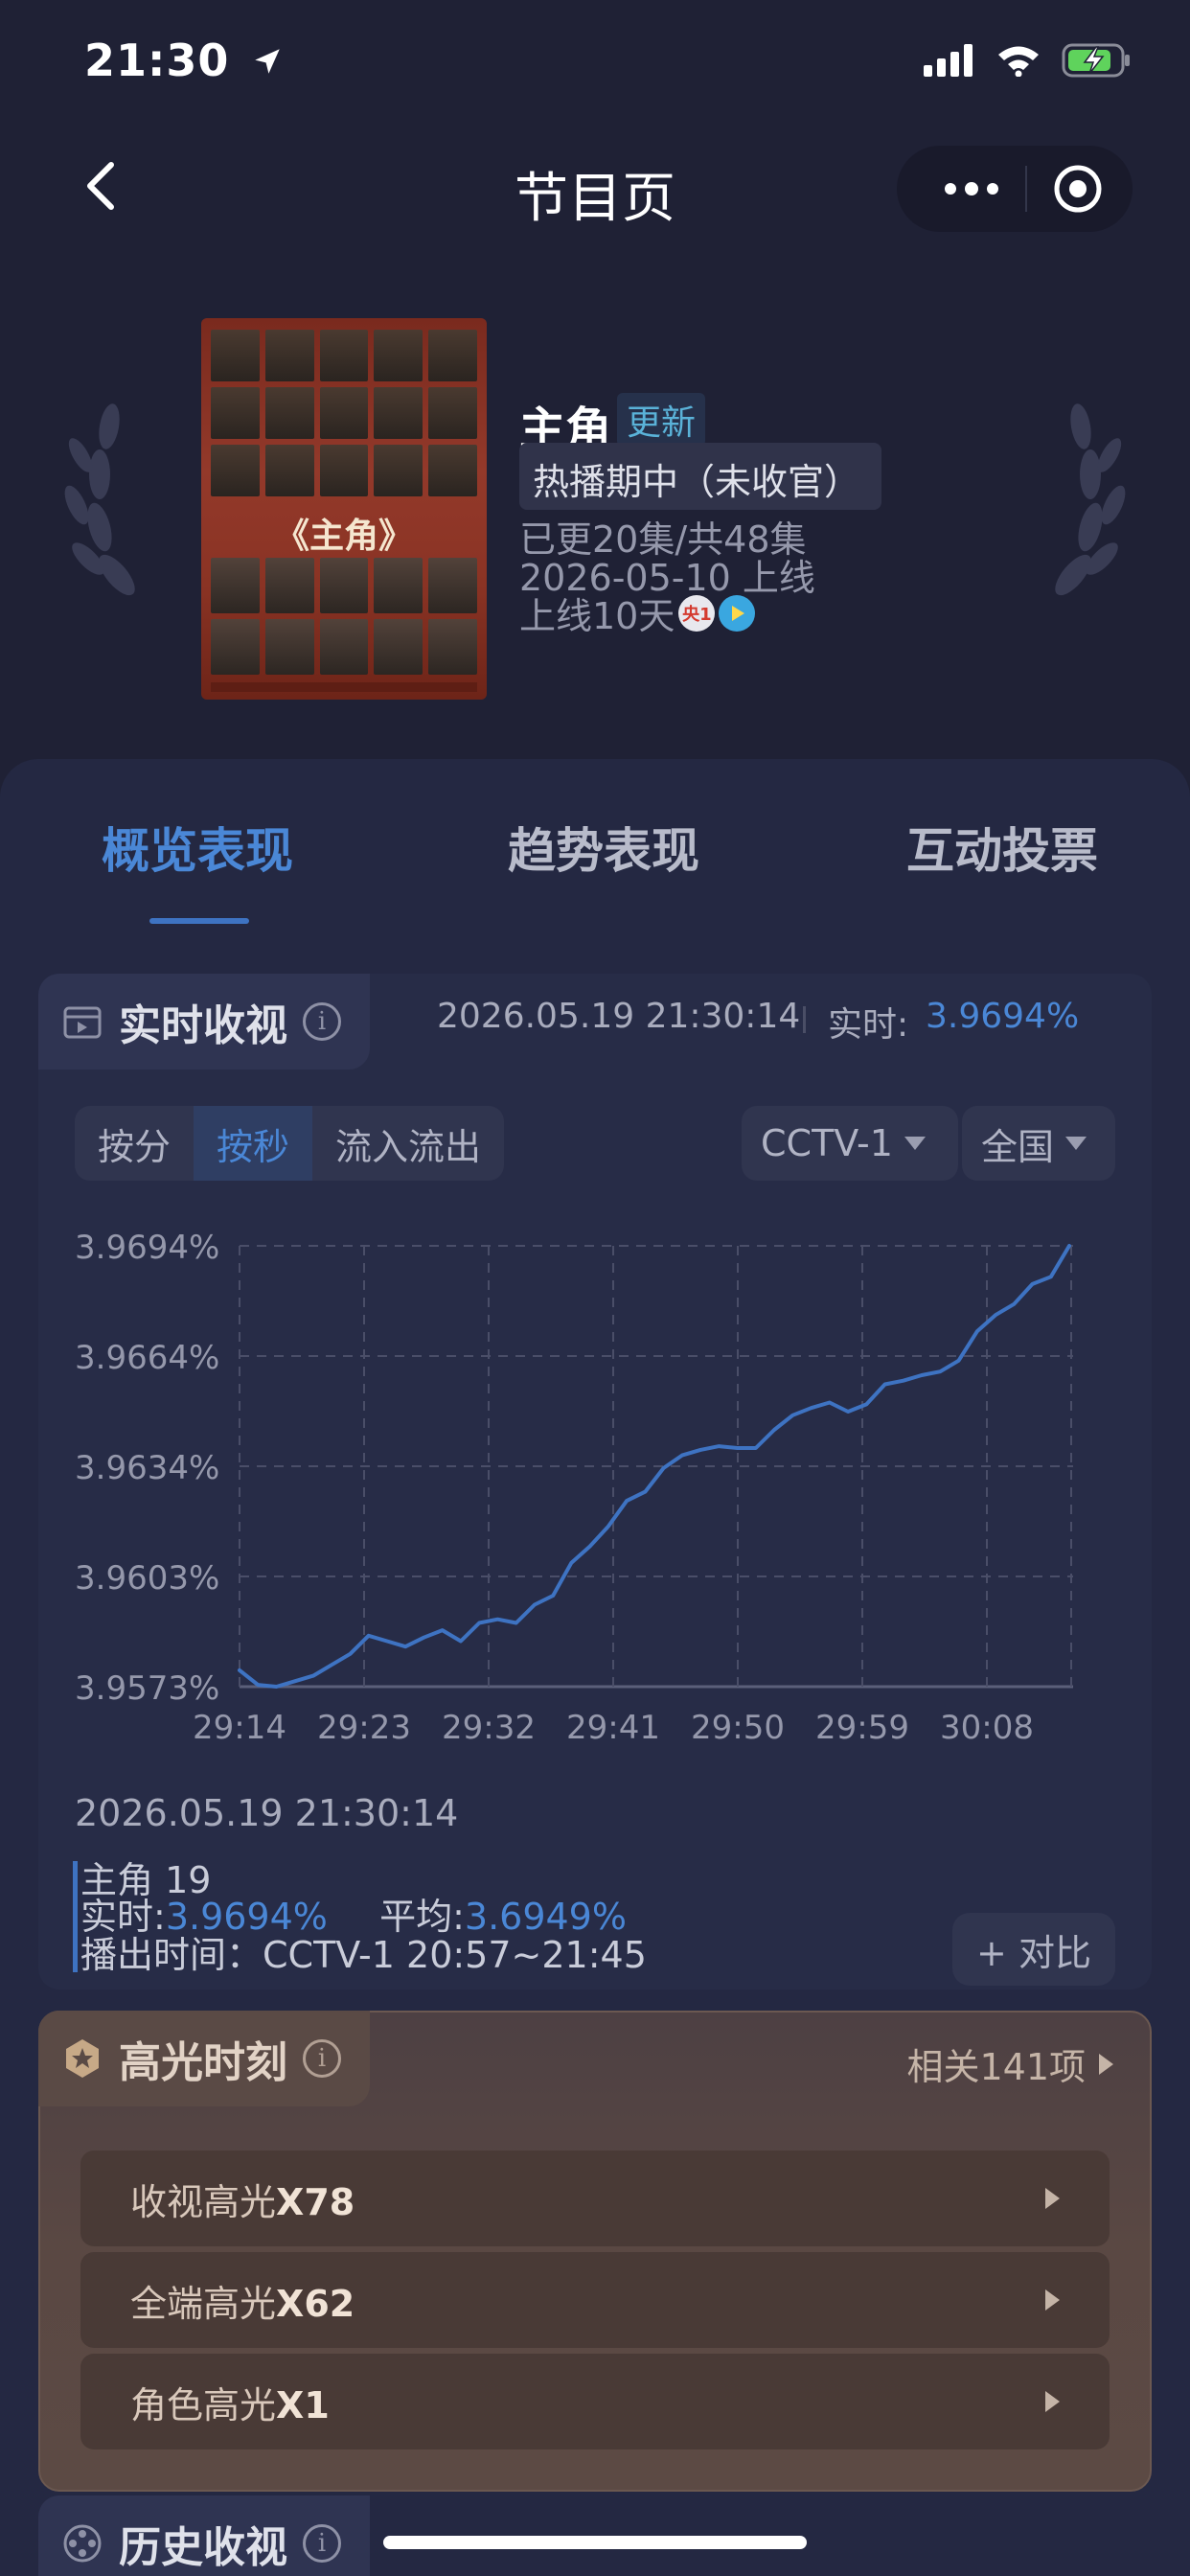 This screenshot has width=1190, height=2576. I want to click on legend-avg-label: 平均:, so click(422, 1917).